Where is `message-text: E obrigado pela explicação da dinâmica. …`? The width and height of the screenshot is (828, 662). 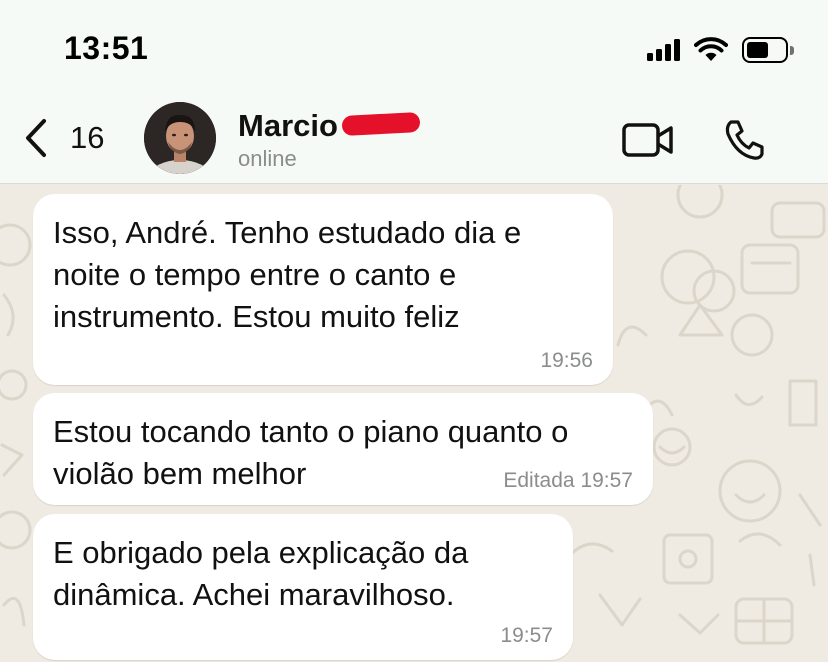 message-text: E obrigado pela explicação da dinâmica. … is located at coordinates (260, 574).